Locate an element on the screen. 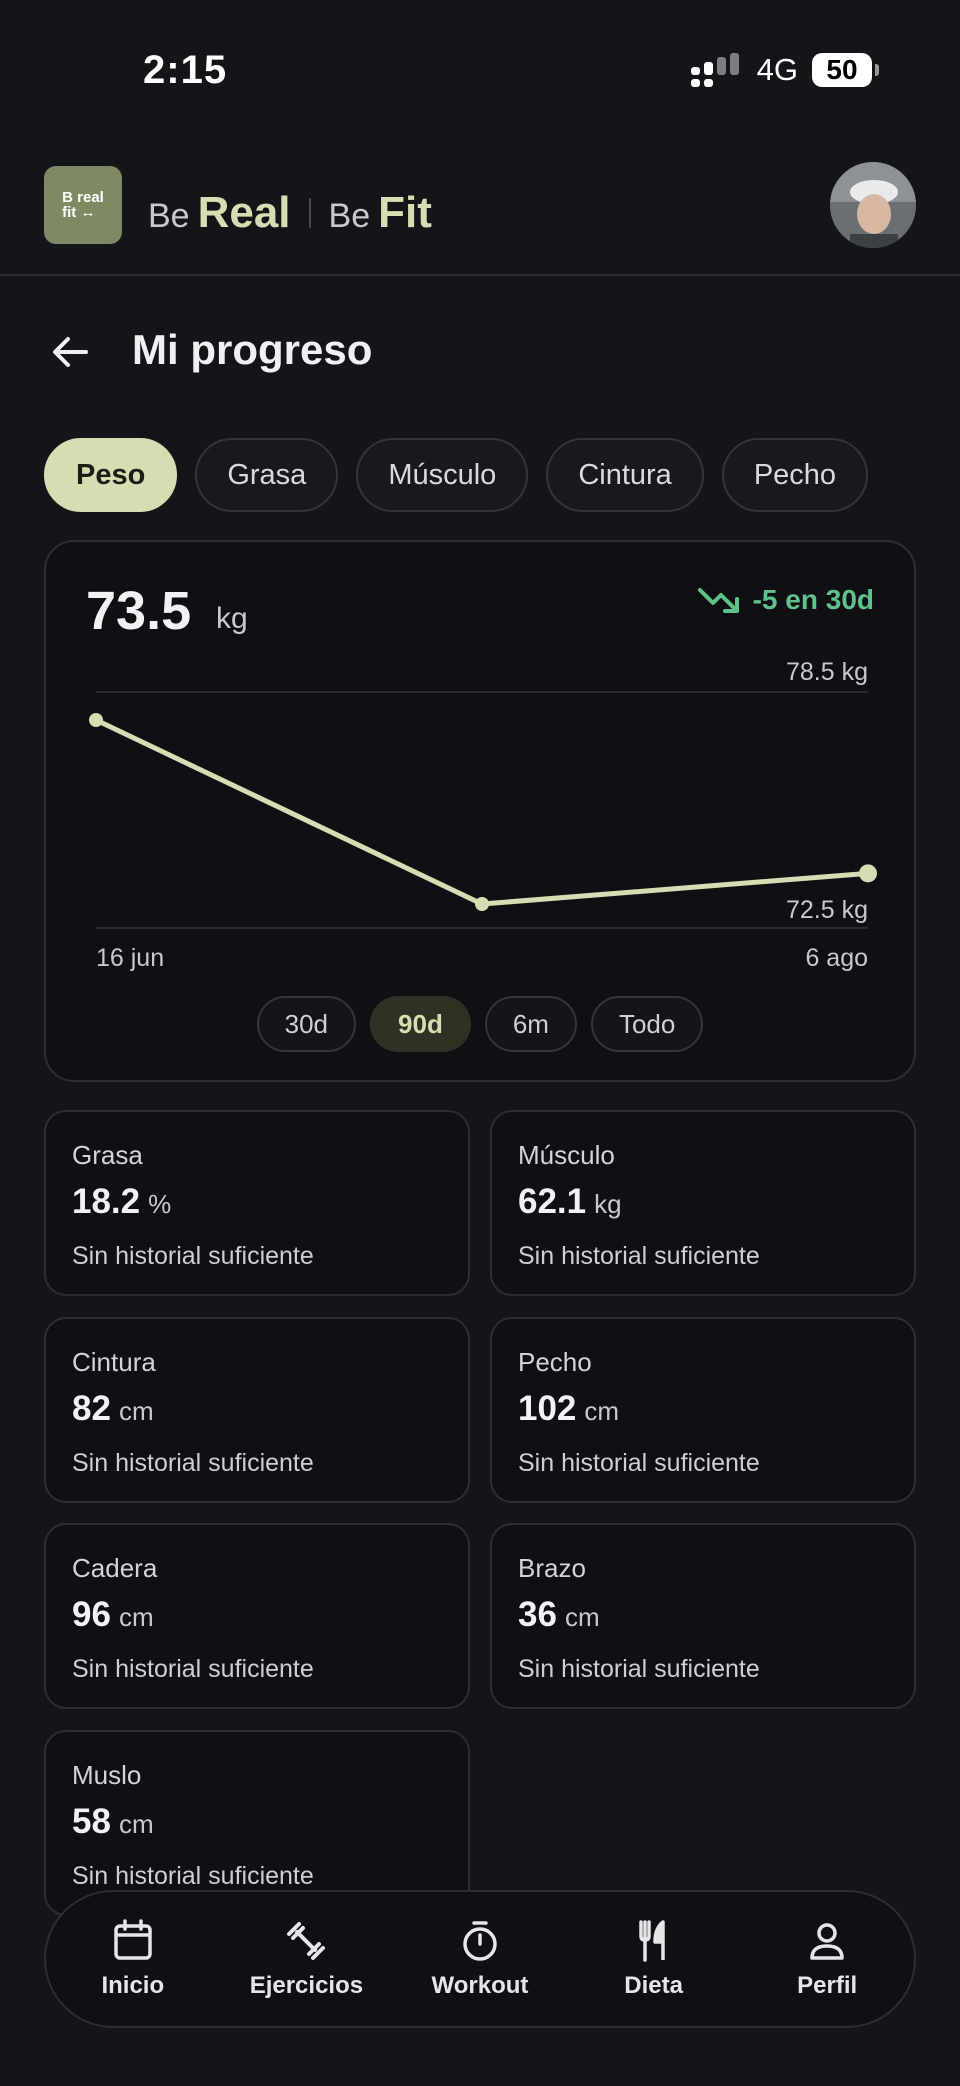 This screenshot has height=2086, width=960. tab-pecho: Pecho is located at coordinates (795, 475).